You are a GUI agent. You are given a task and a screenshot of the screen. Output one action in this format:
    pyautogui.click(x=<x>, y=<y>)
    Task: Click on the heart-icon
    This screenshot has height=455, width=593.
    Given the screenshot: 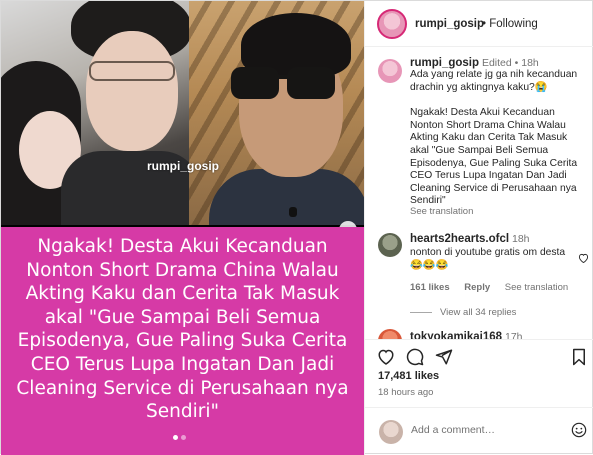 What is the action you would take?
    pyautogui.click(x=386, y=357)
    